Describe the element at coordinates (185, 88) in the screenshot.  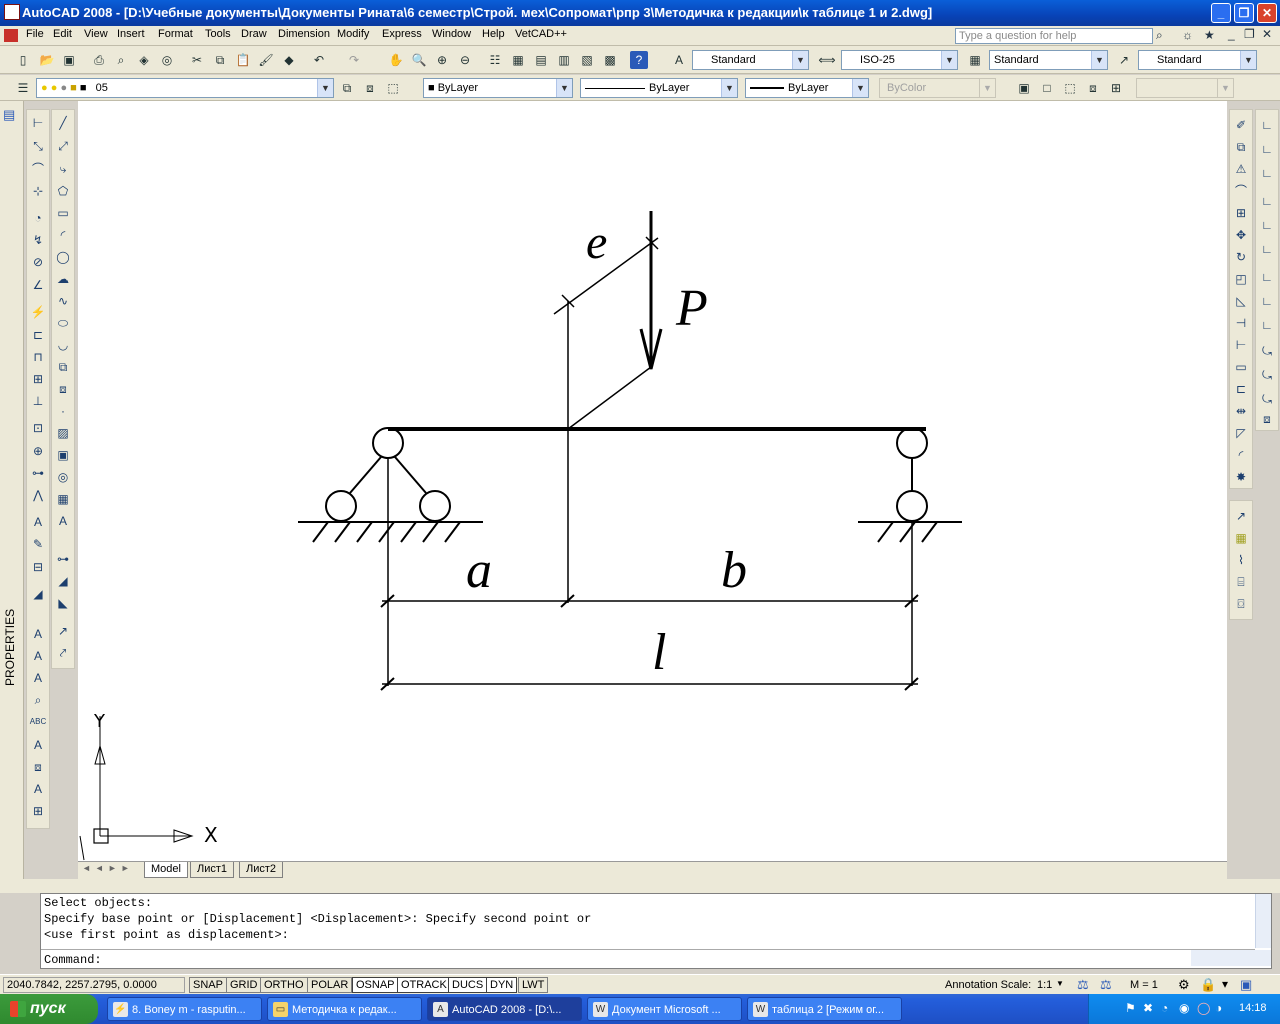
I see `layer-select: ● ● ● ■ ■ 05 ▼` at that location.